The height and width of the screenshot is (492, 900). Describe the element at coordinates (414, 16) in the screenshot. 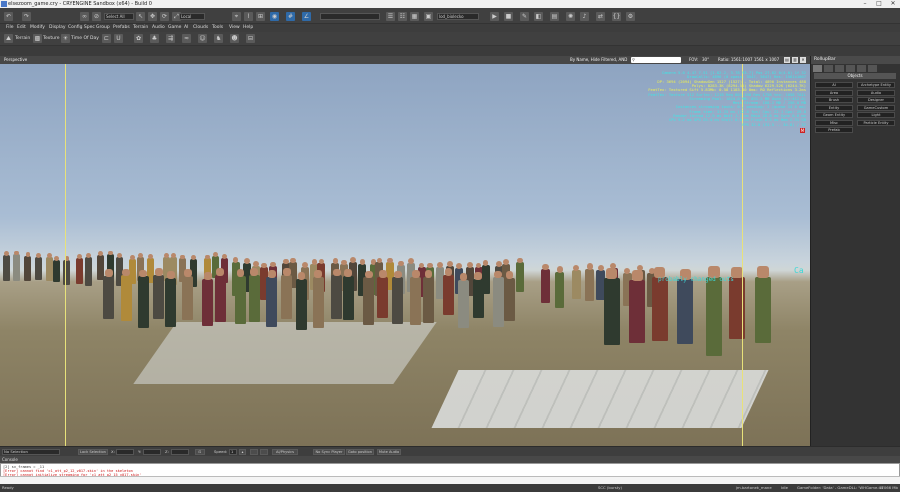

I see `layers-icon: ▦` at that location.